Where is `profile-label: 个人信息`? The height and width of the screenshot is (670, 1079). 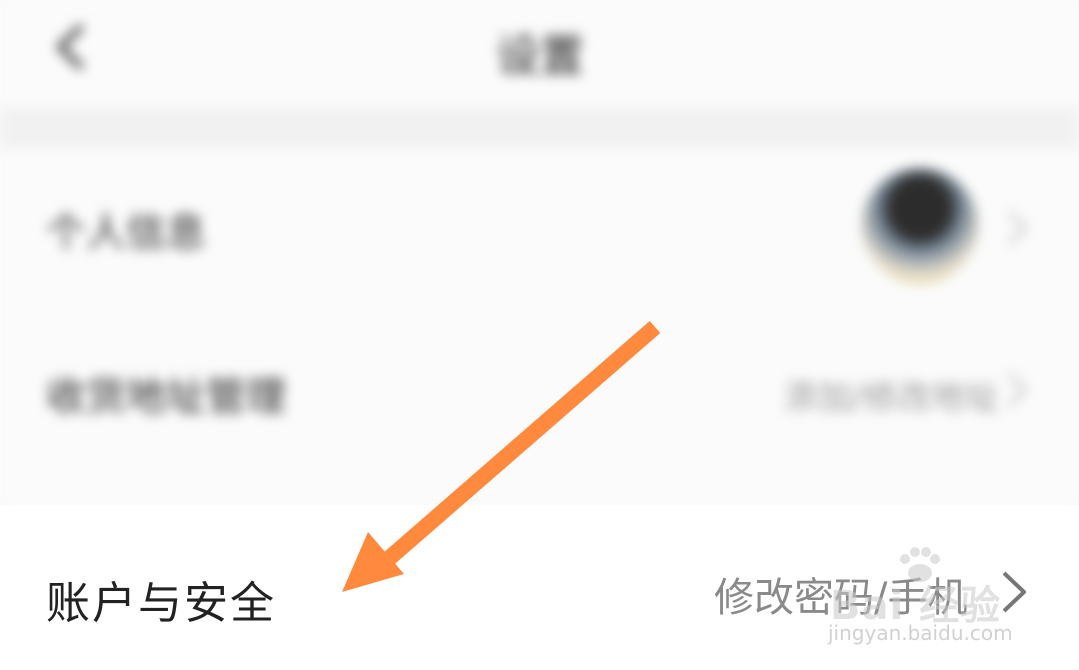 profile-label: 个人信息 is located at coordinates (126, 233).